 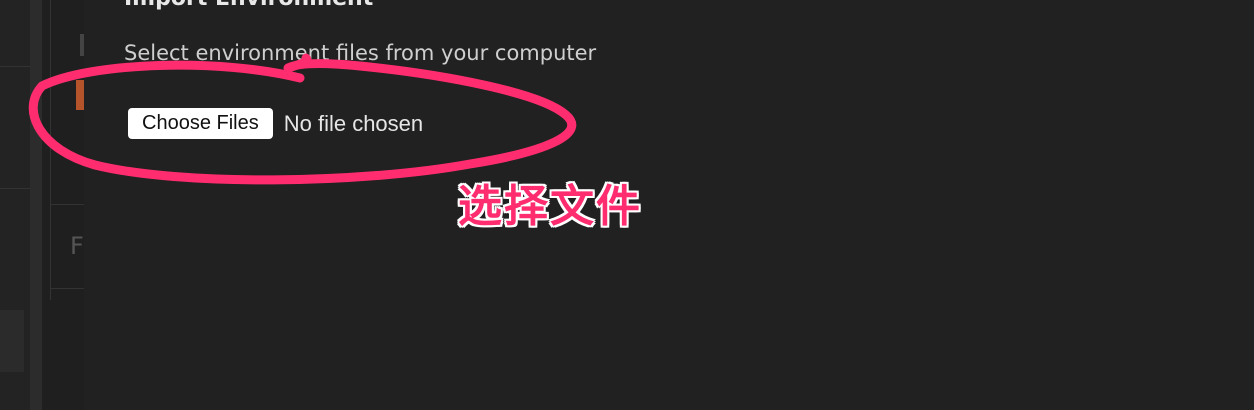 What do you see at coordinates (36, 205) in the screenshot?
I see `background-divider` at bounding box center [36, 205].